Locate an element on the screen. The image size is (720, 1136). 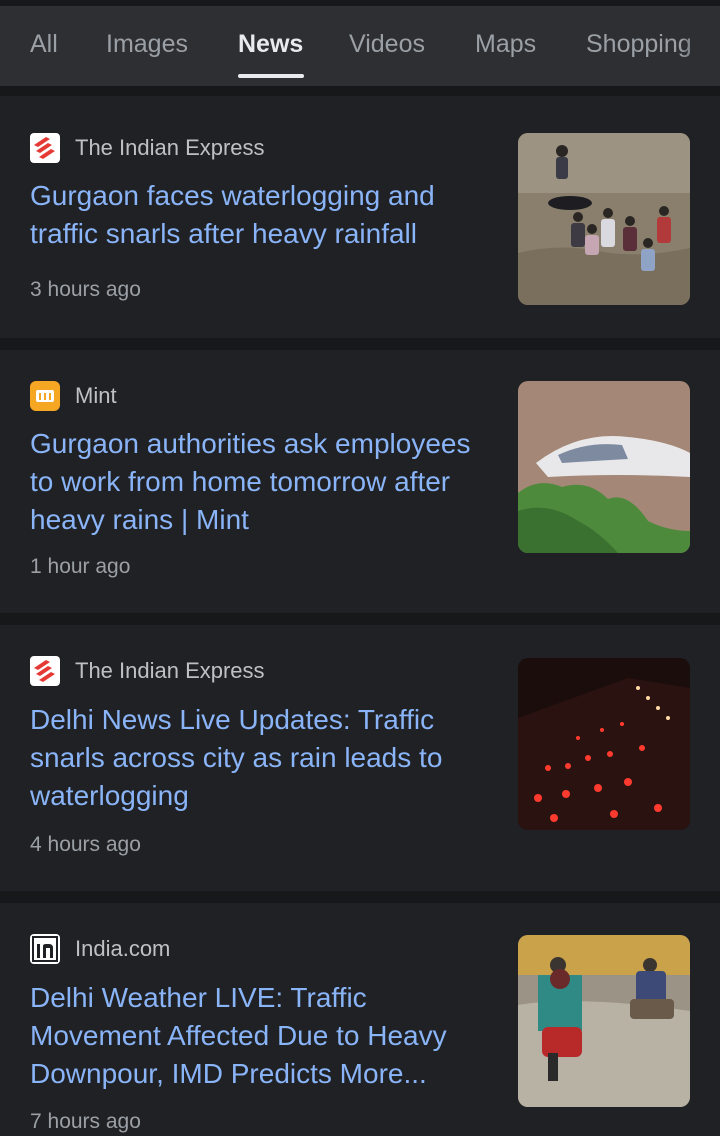
tab-images: Images is located at coordinates (147, 44).